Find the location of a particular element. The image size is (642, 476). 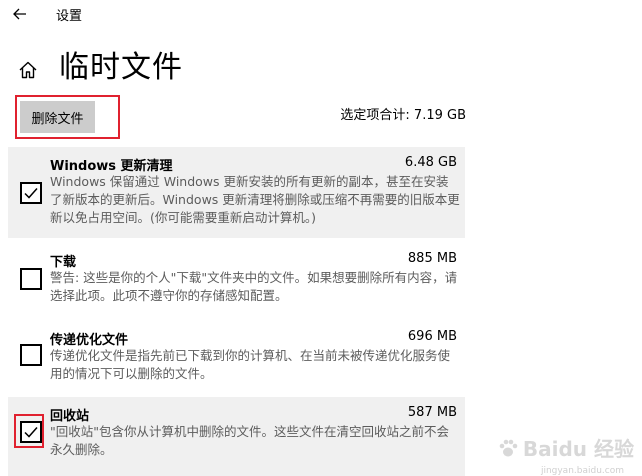

back-arrow-icon is located at coordinates (19, 14).